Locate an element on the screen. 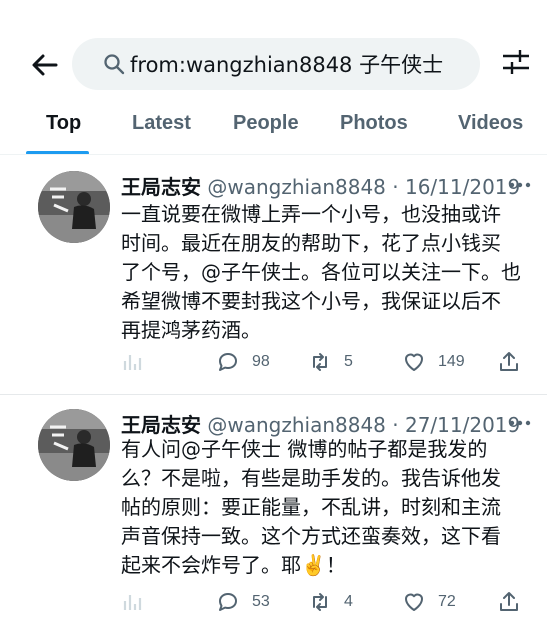 The image size is (547, 633). tab-videos: Videos is located at coordinates (490, 123).